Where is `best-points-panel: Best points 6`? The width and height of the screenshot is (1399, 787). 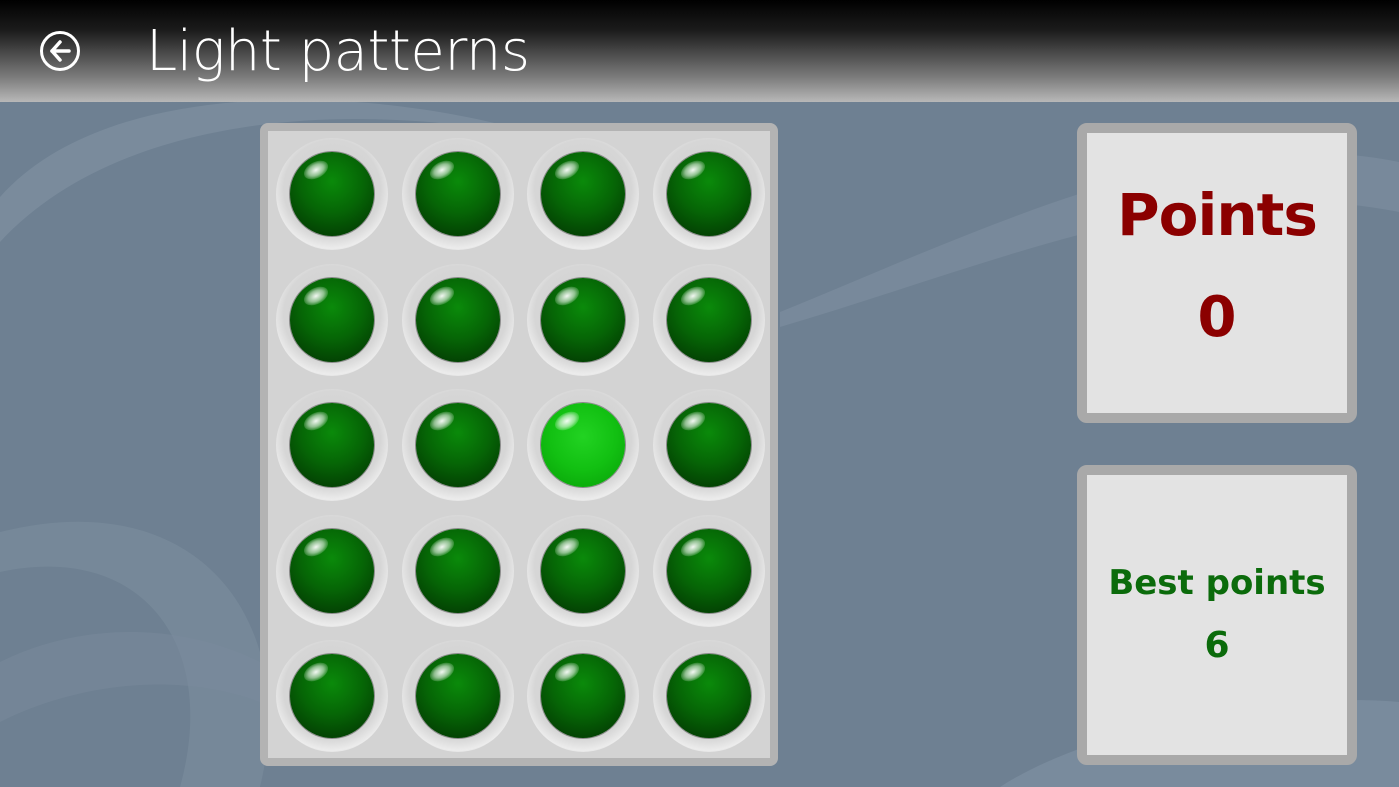
best-points-panel: Best points 6 is located at coordinates (1217, 615).